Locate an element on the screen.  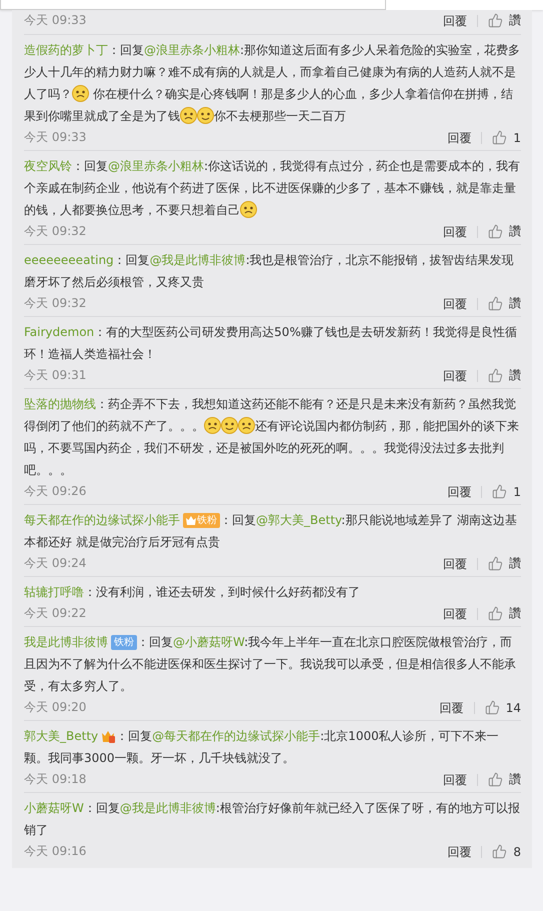
comment-time: 今天 09:18 is located at coordinates (56, 779).